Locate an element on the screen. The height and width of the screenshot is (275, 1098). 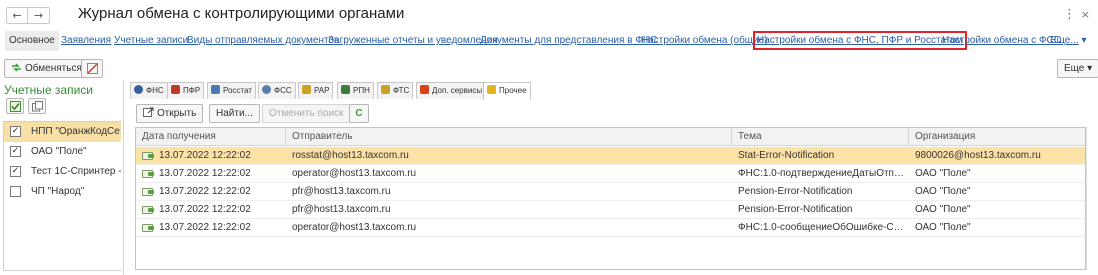
cancel-search-label: Отменить поиск is located at coordinates (306, 113).